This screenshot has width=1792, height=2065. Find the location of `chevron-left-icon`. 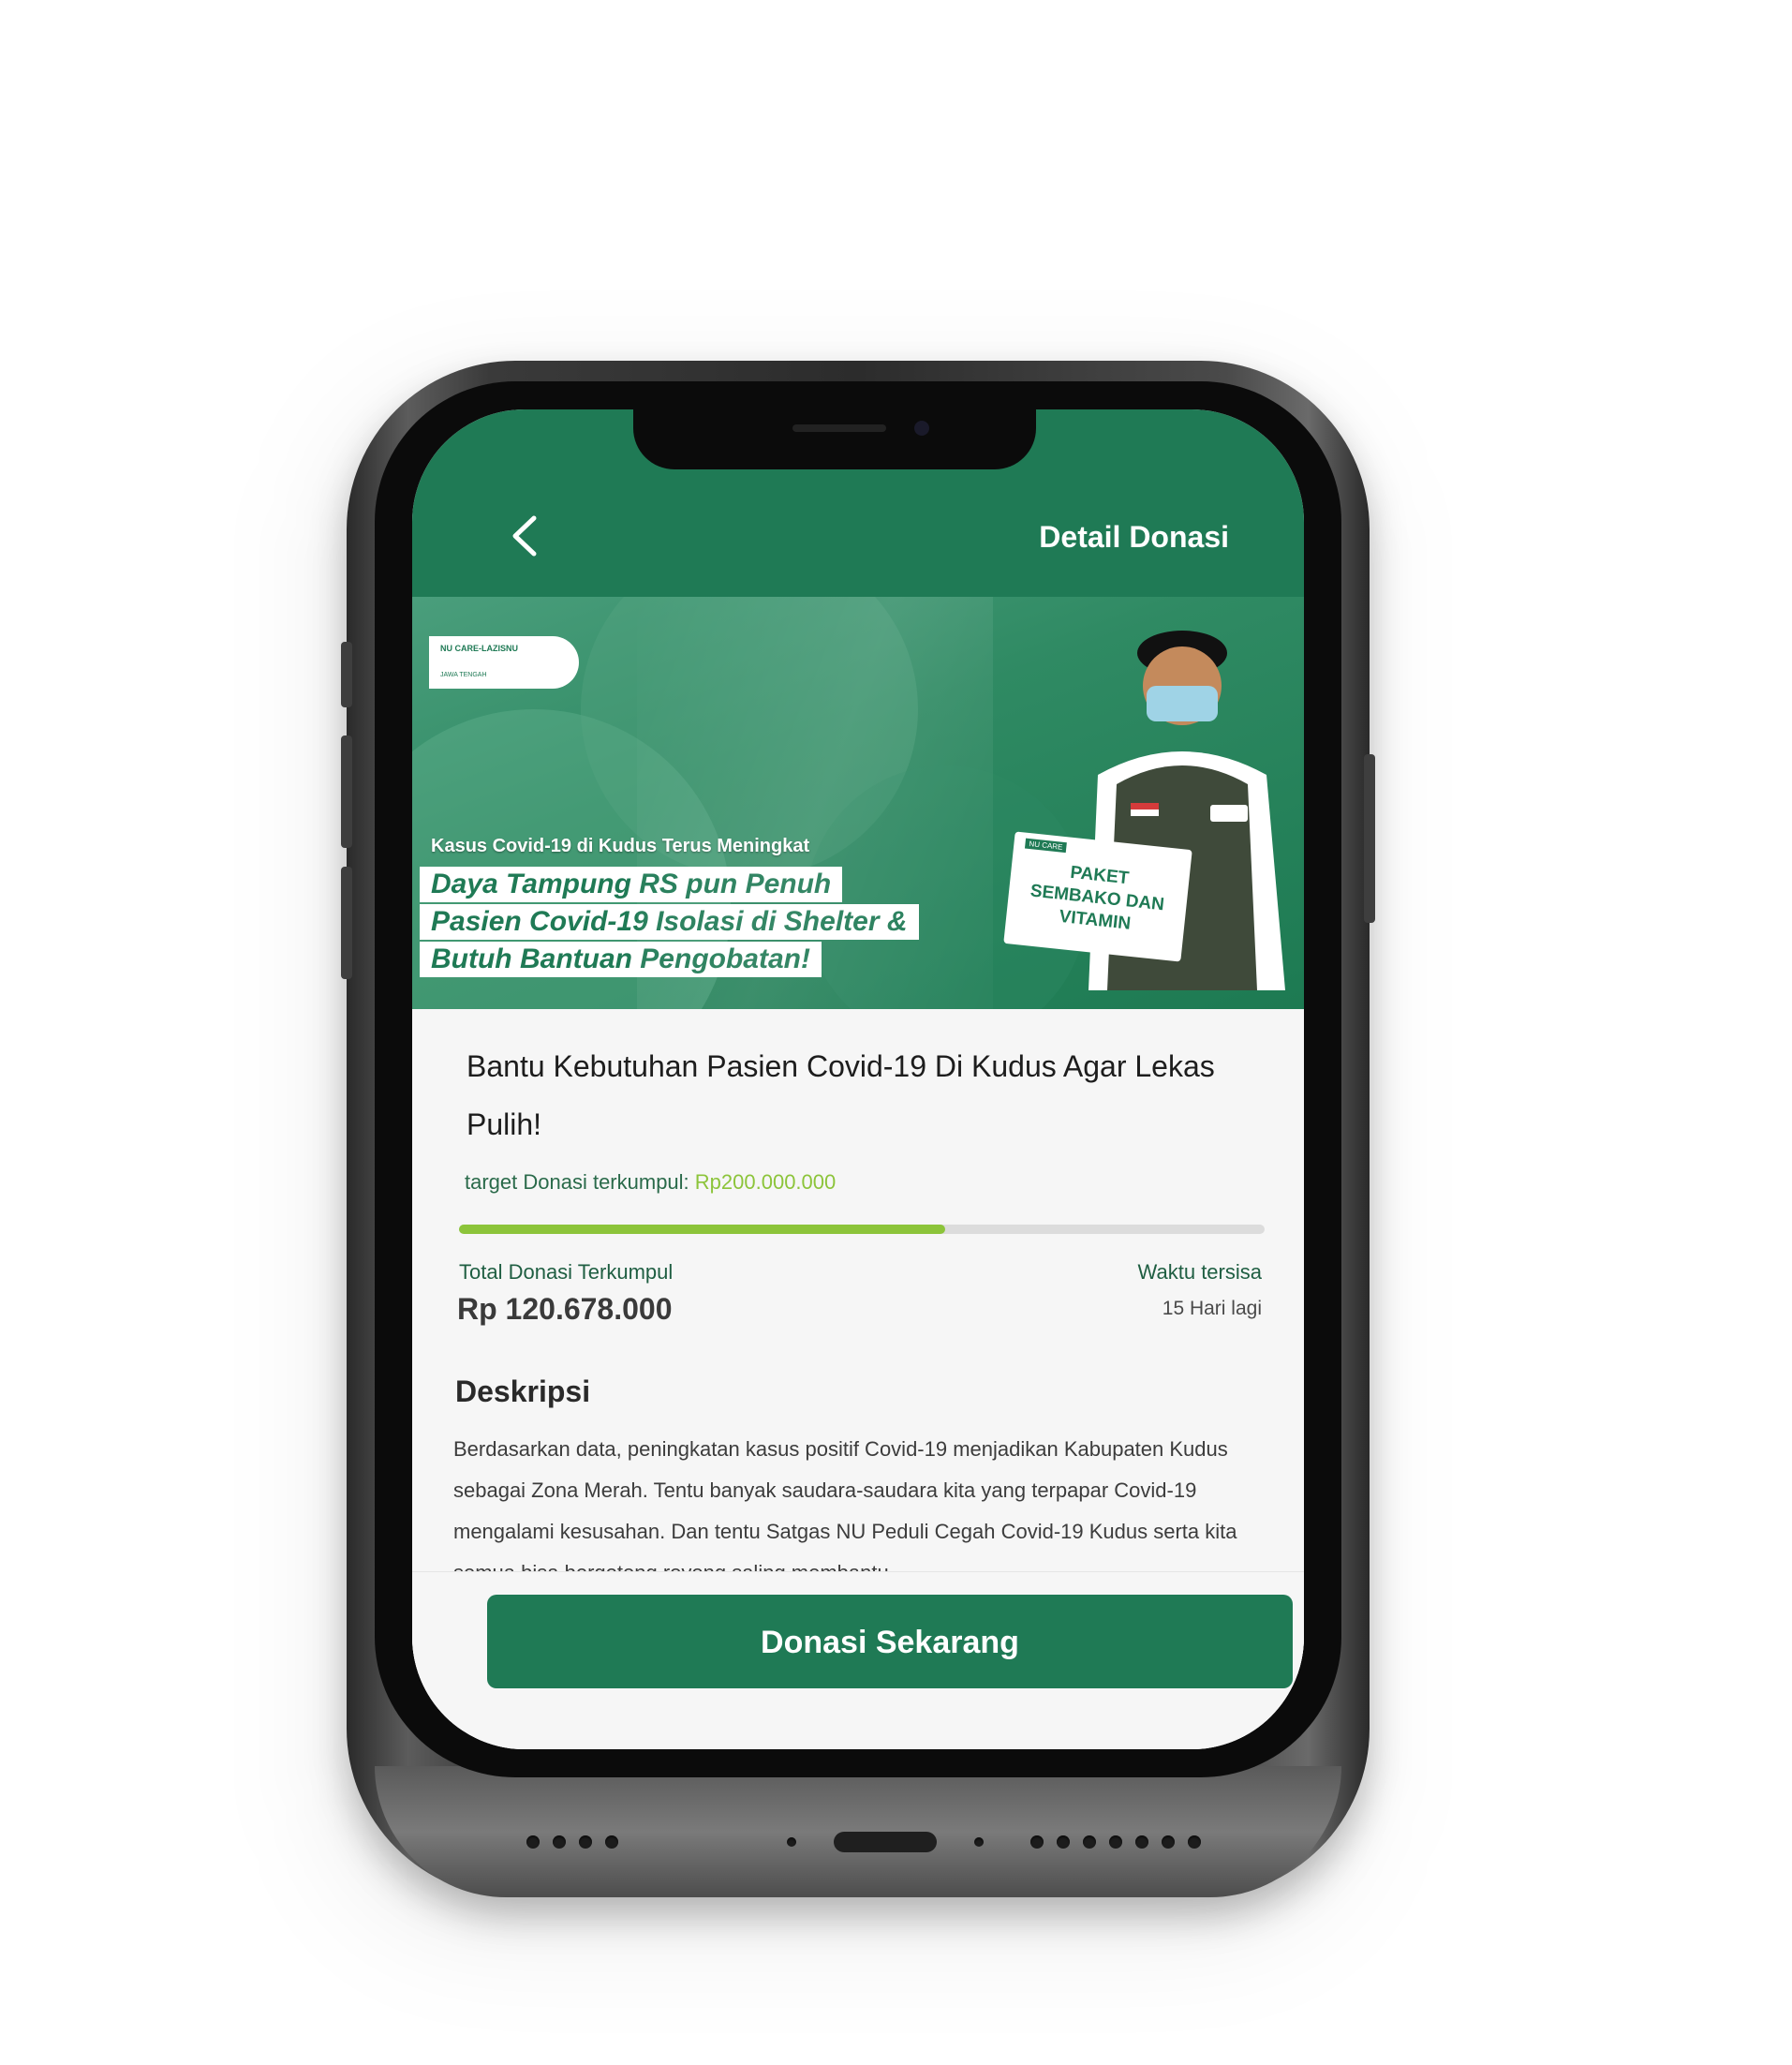

chevron-left-icon is located at coordinates (524, 536).